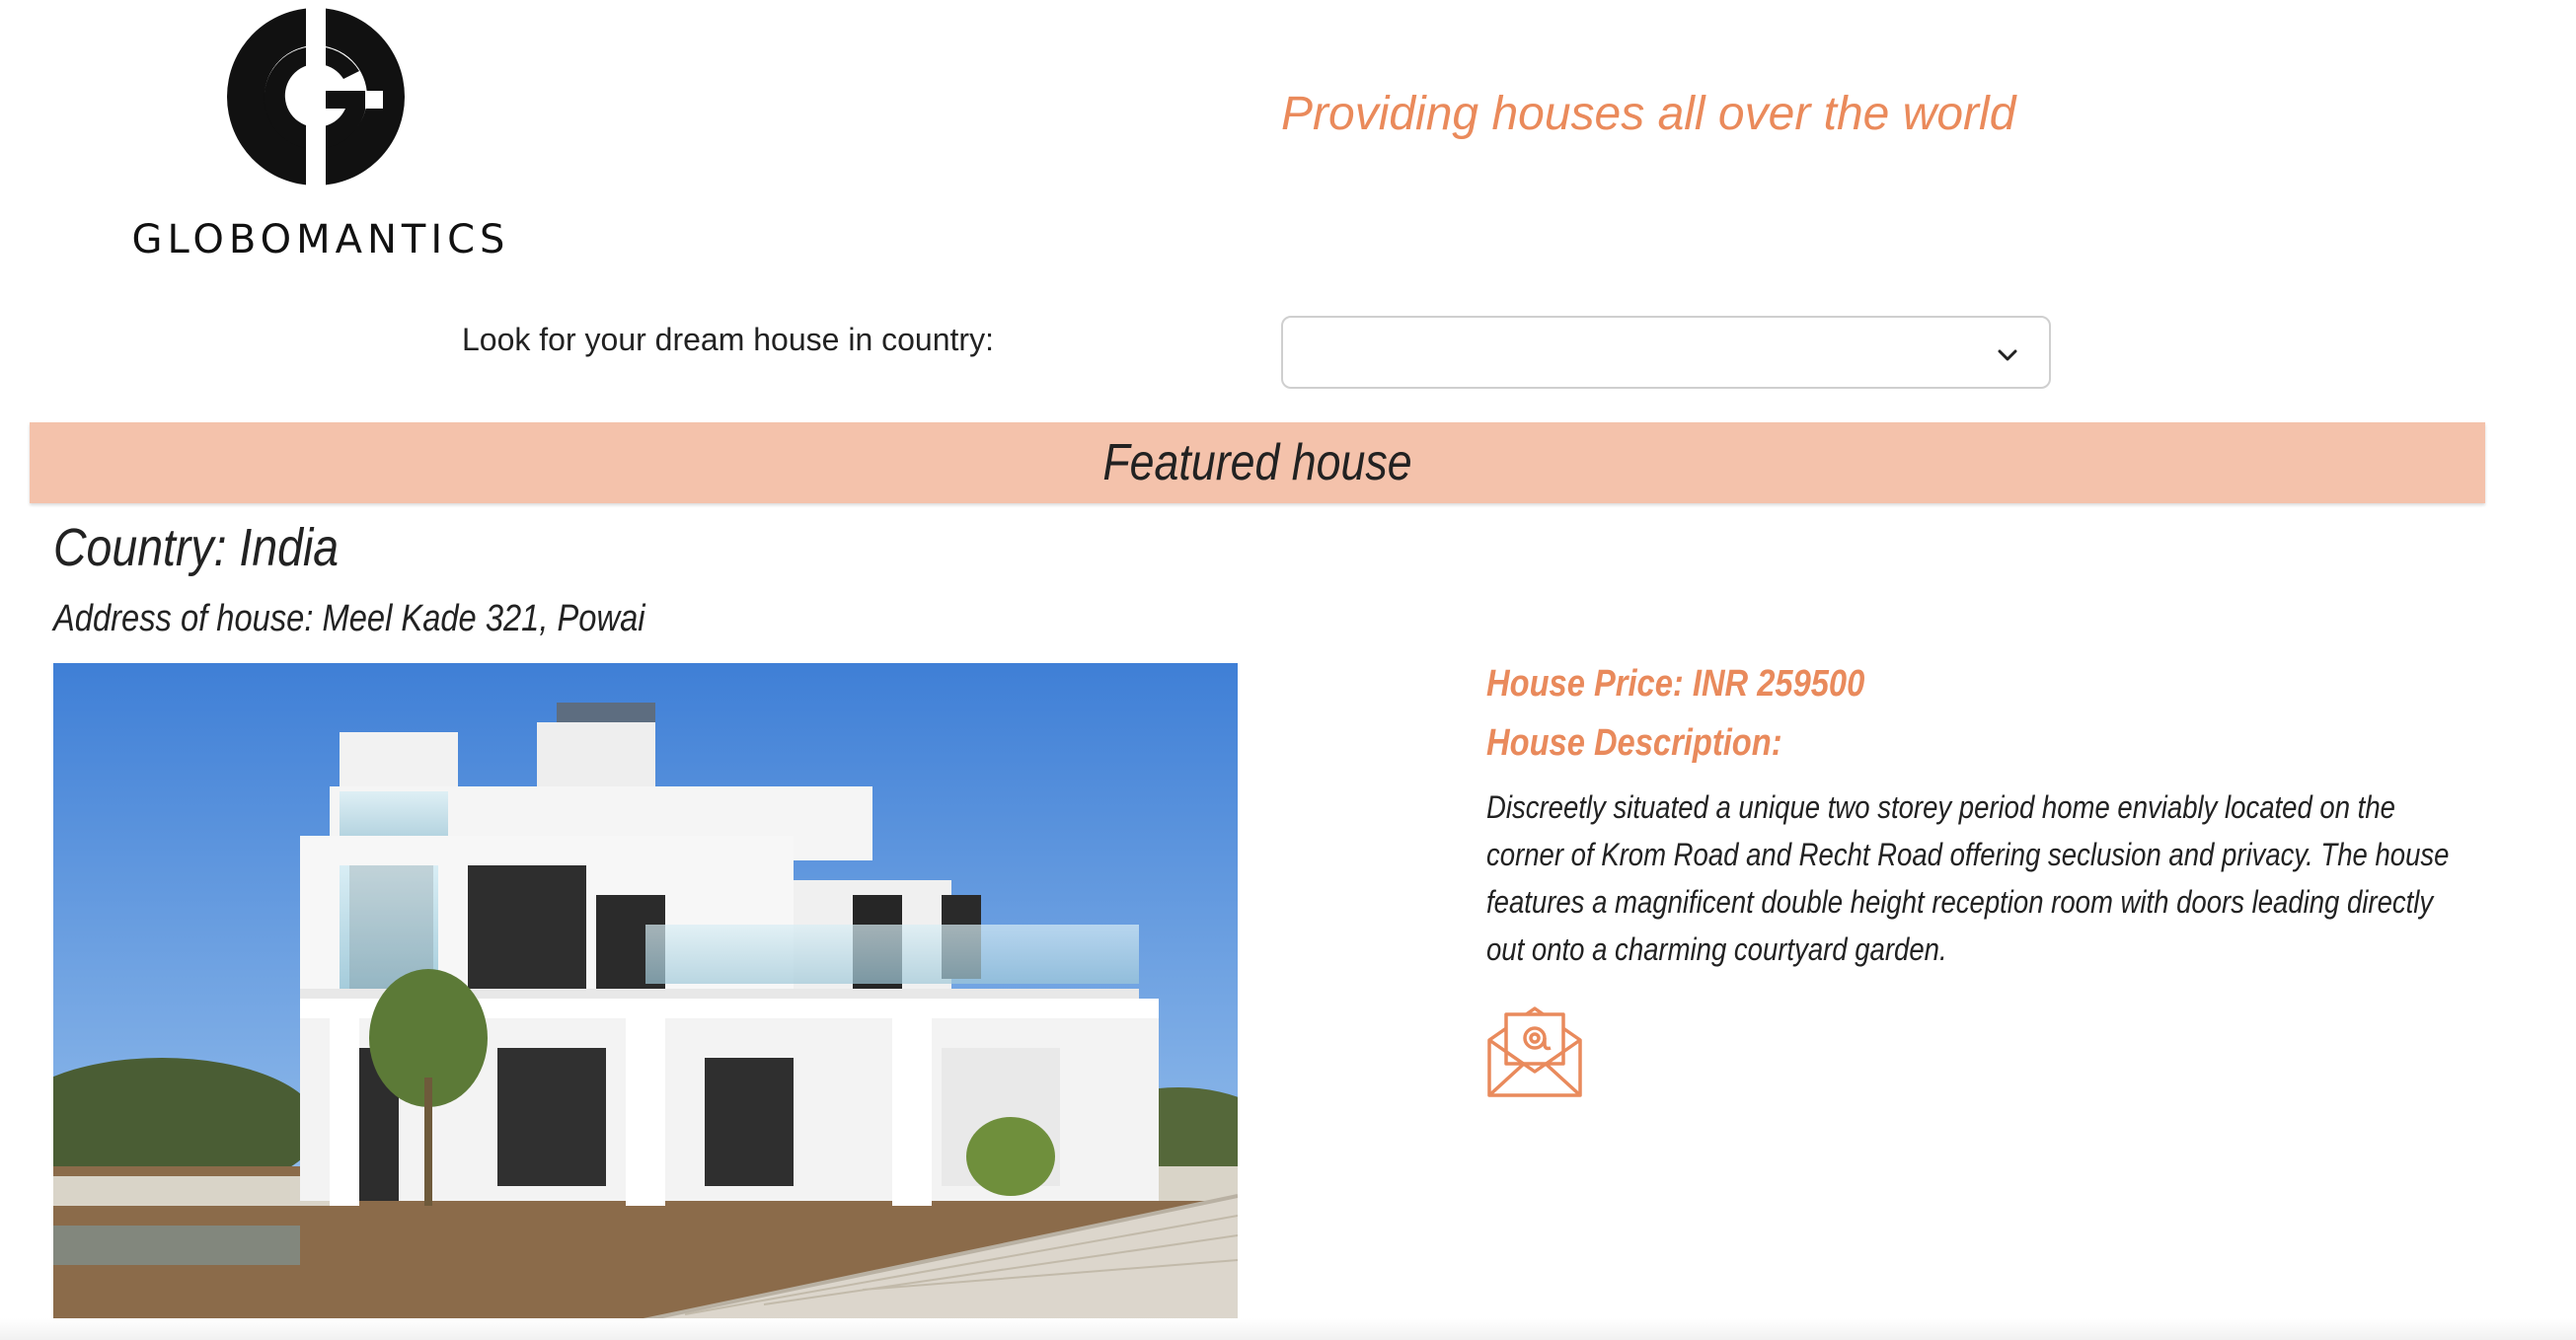  Describe the element at coordinates (321, 239) in the screenshot. I see `brand-name: GLOBOMANTICS` at that location.